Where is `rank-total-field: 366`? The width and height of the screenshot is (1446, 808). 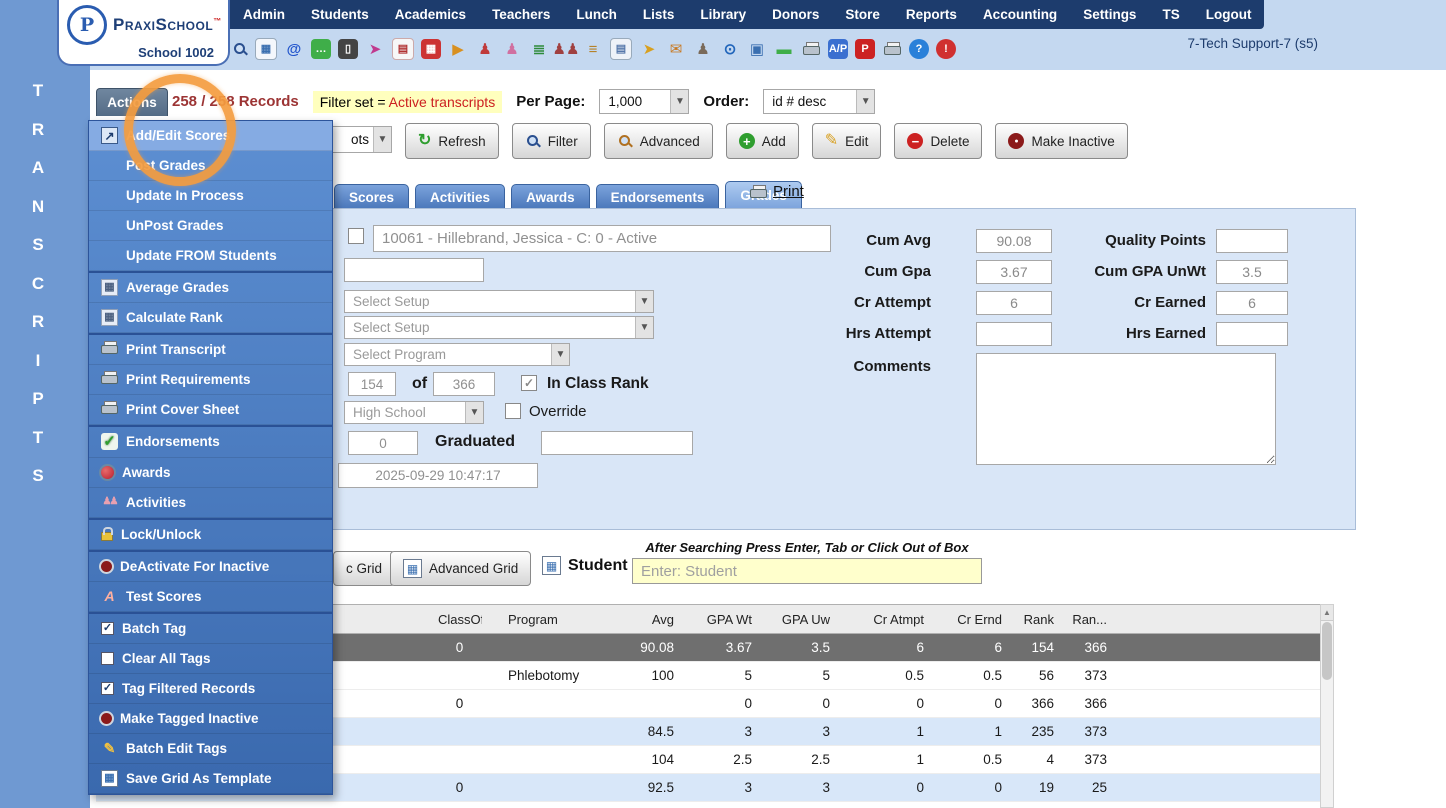
rank-total-field: 366 is located at coordinates (464, 384).